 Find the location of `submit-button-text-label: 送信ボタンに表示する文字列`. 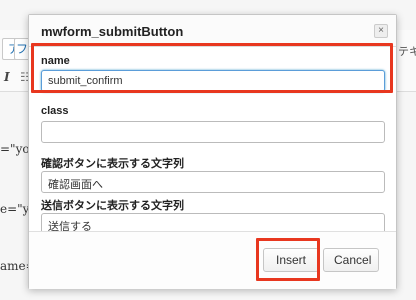

submit-button-text-label: 送信ボタンに表示する文字列 is located at coordinates (112, 206).